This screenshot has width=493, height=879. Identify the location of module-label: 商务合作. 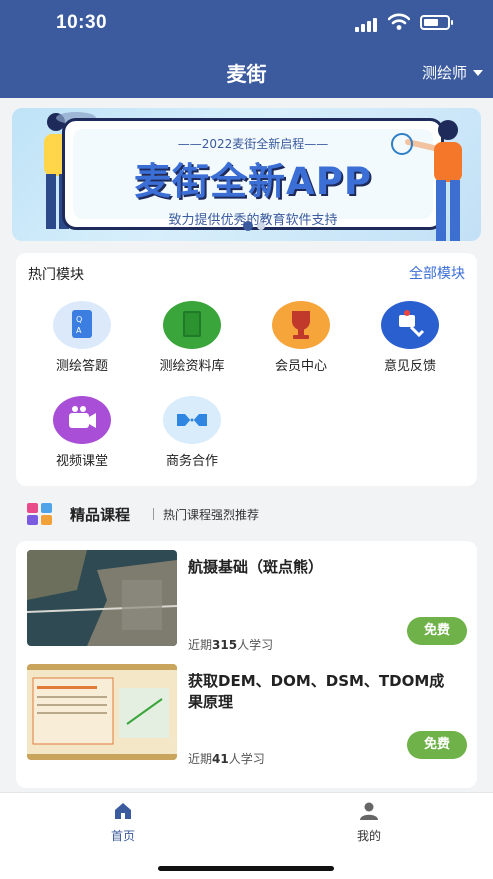
(191, 461).